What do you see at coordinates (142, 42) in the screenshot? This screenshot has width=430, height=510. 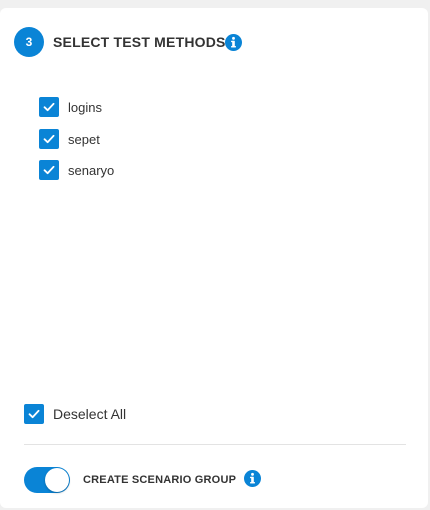 I see `section-title: SELECT TEST METHODS*` at bounding box center [142, 42].